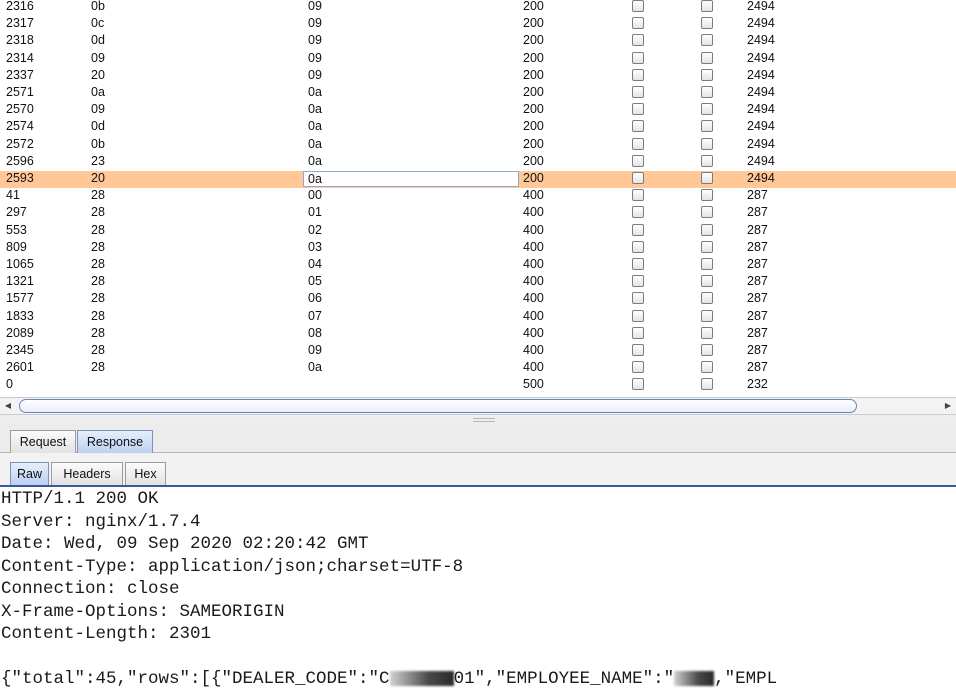  Describe the element at coordinates (43, 441) in the screenshot. I see `tab-request: Request` at that location.